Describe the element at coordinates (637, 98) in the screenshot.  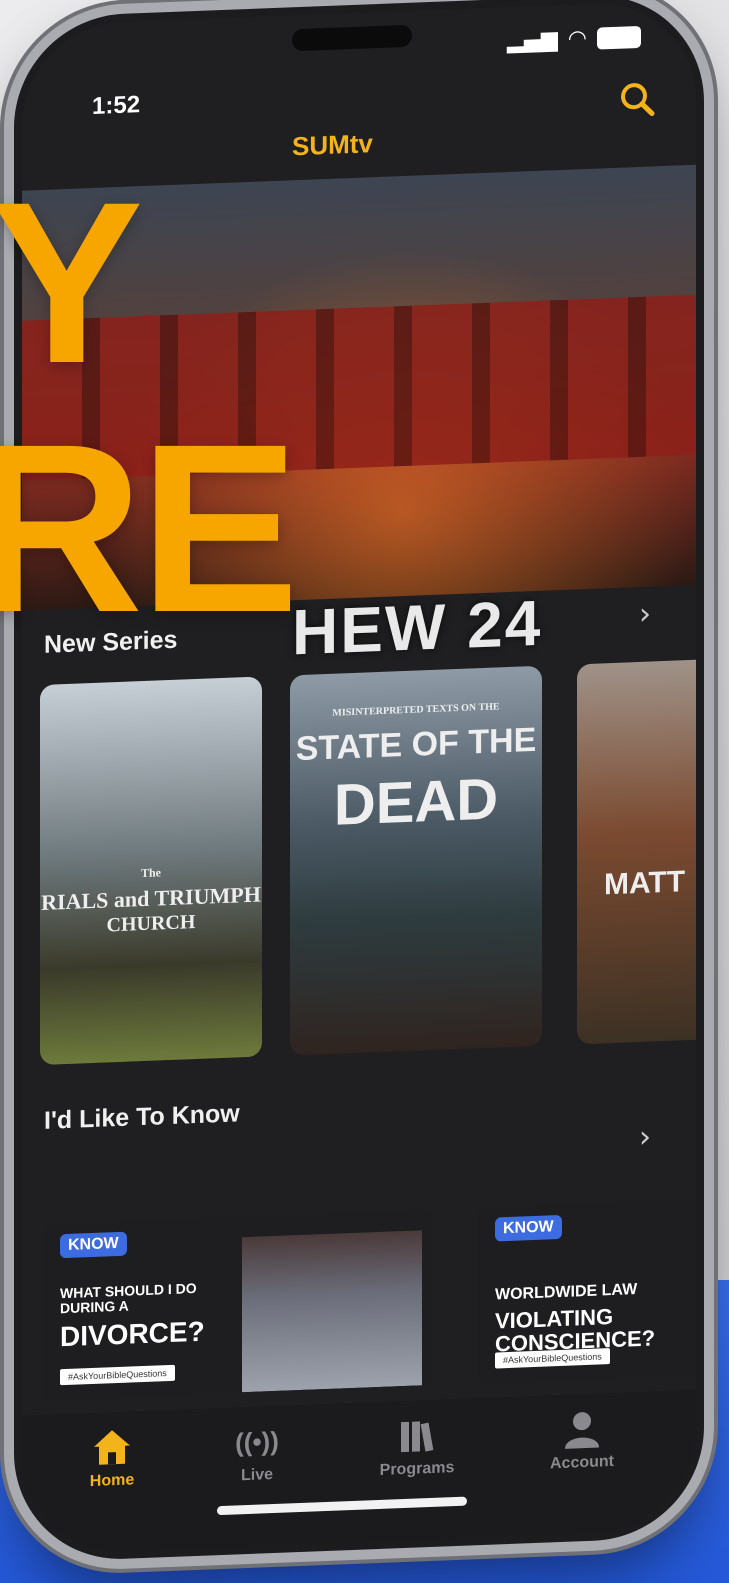
I see `search-icon` at that location.